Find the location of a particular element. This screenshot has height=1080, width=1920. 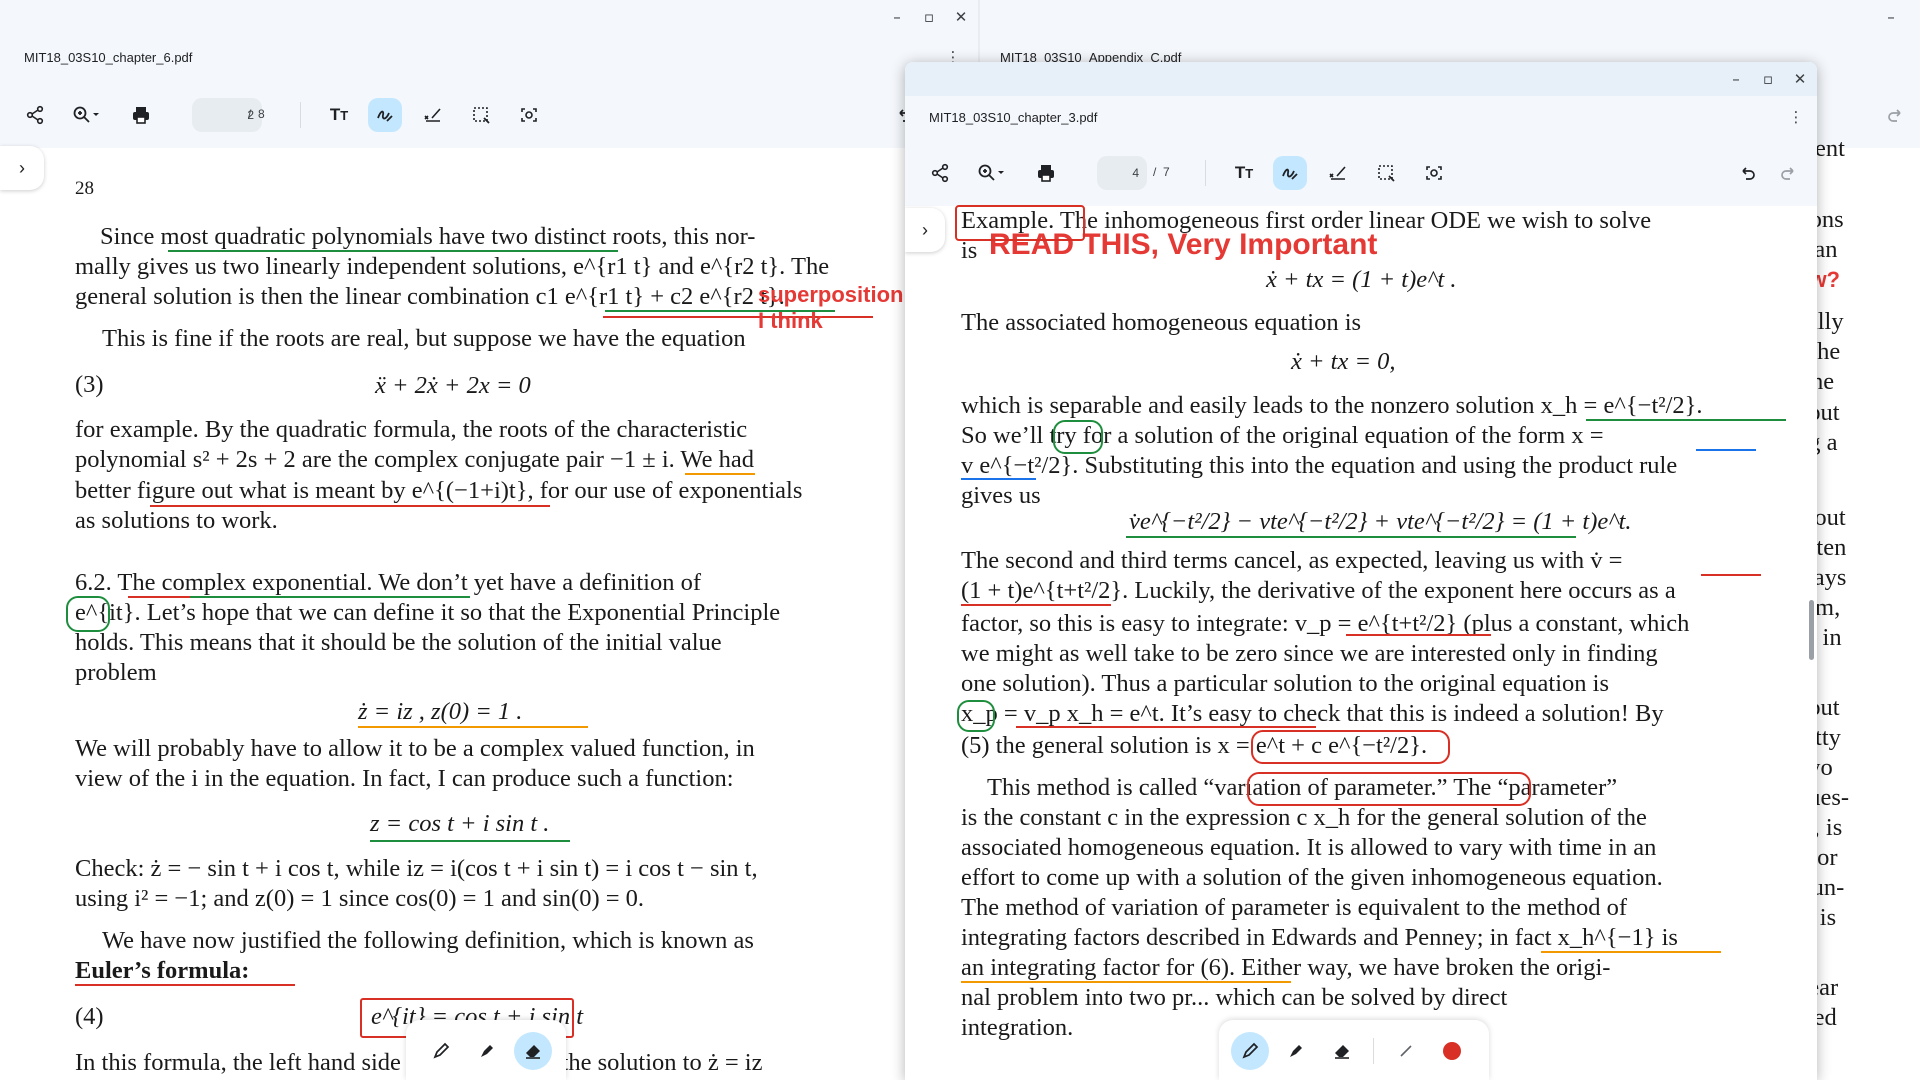

page-total: / 7 is located at coordinates (1161, 172).